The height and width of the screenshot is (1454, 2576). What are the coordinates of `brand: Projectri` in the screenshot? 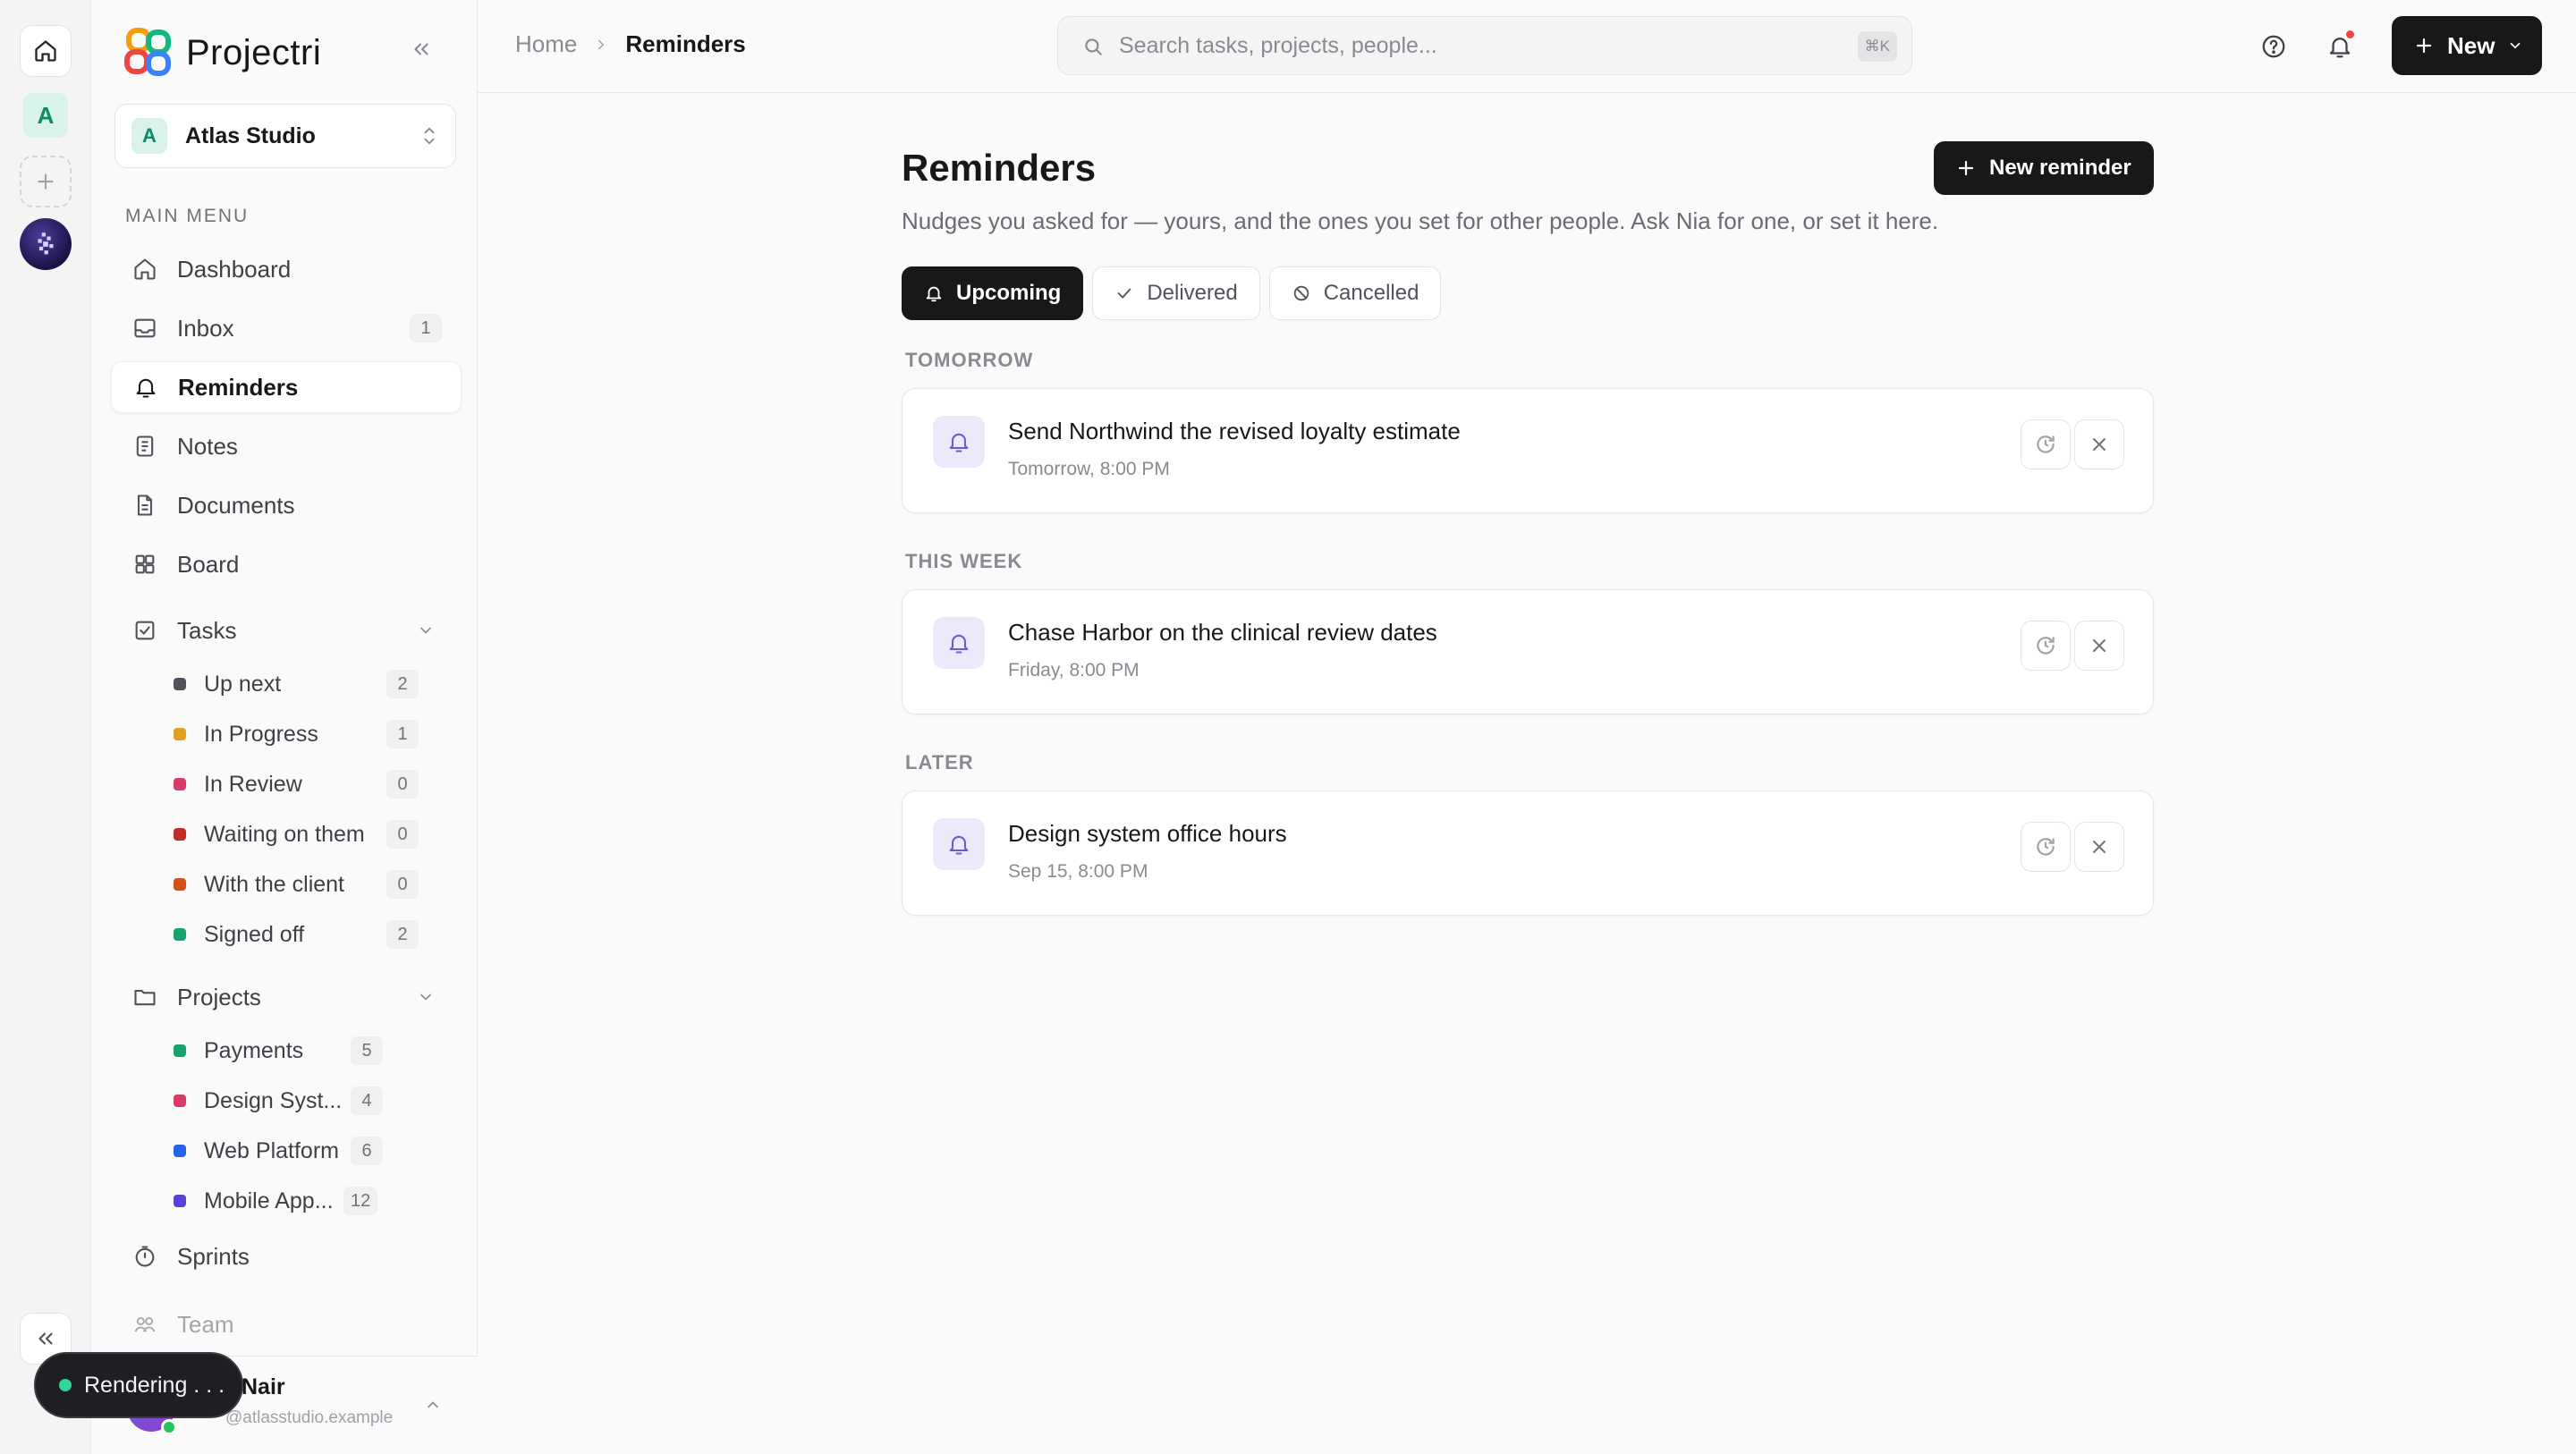 It's located at (222, 53).